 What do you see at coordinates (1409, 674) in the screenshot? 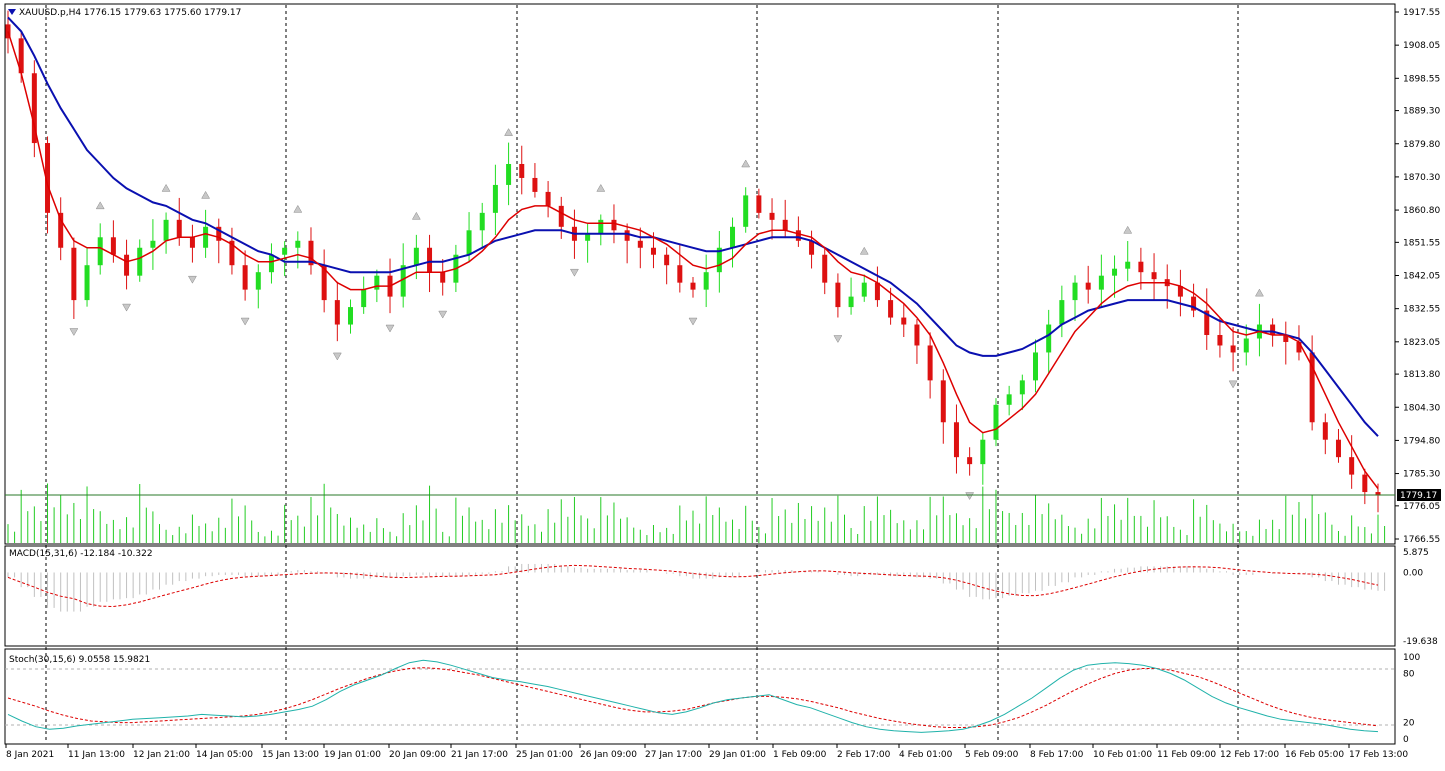
I see `stoch-axis-label: 80` at bounding box center [1409, 674].